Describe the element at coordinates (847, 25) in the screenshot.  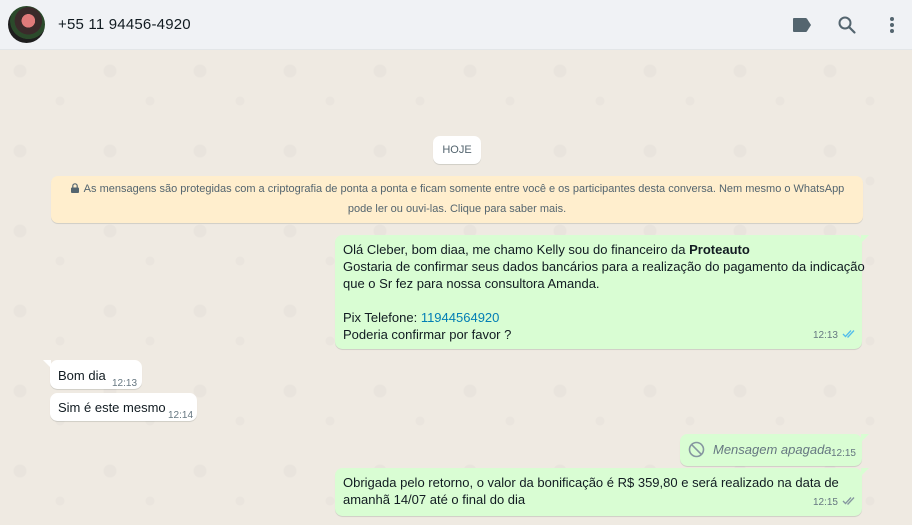
I see `search-icon` at that location.